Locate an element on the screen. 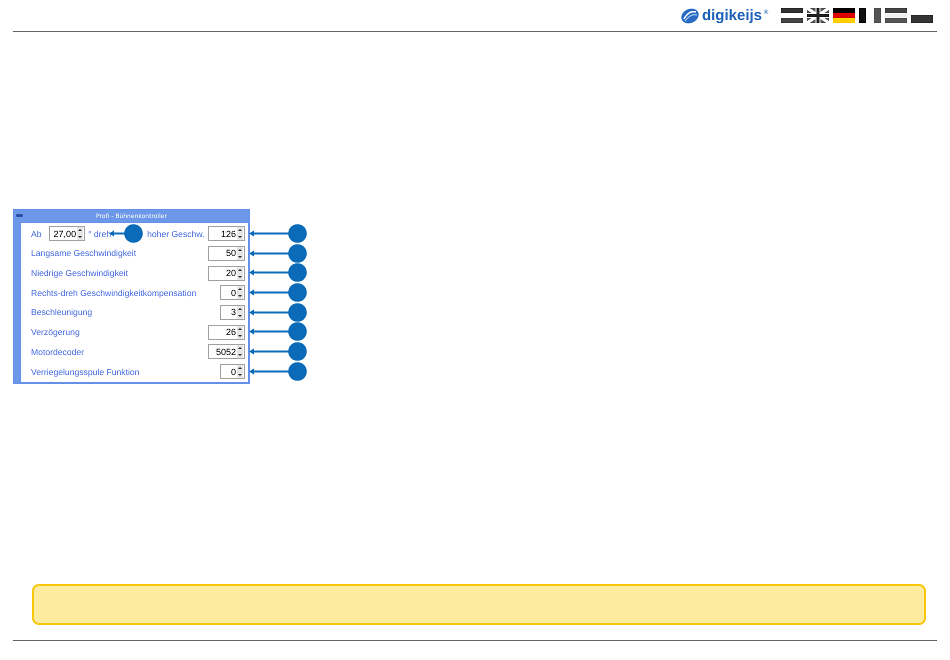  number-spinner: 20 is located at coordinates (226, 273).